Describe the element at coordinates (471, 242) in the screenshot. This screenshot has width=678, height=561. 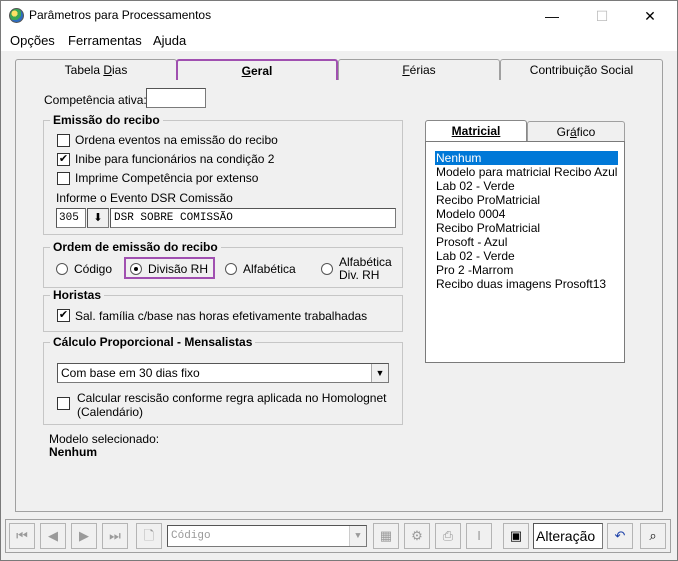
I see `list-item: Prosoft - Azul` at that location.